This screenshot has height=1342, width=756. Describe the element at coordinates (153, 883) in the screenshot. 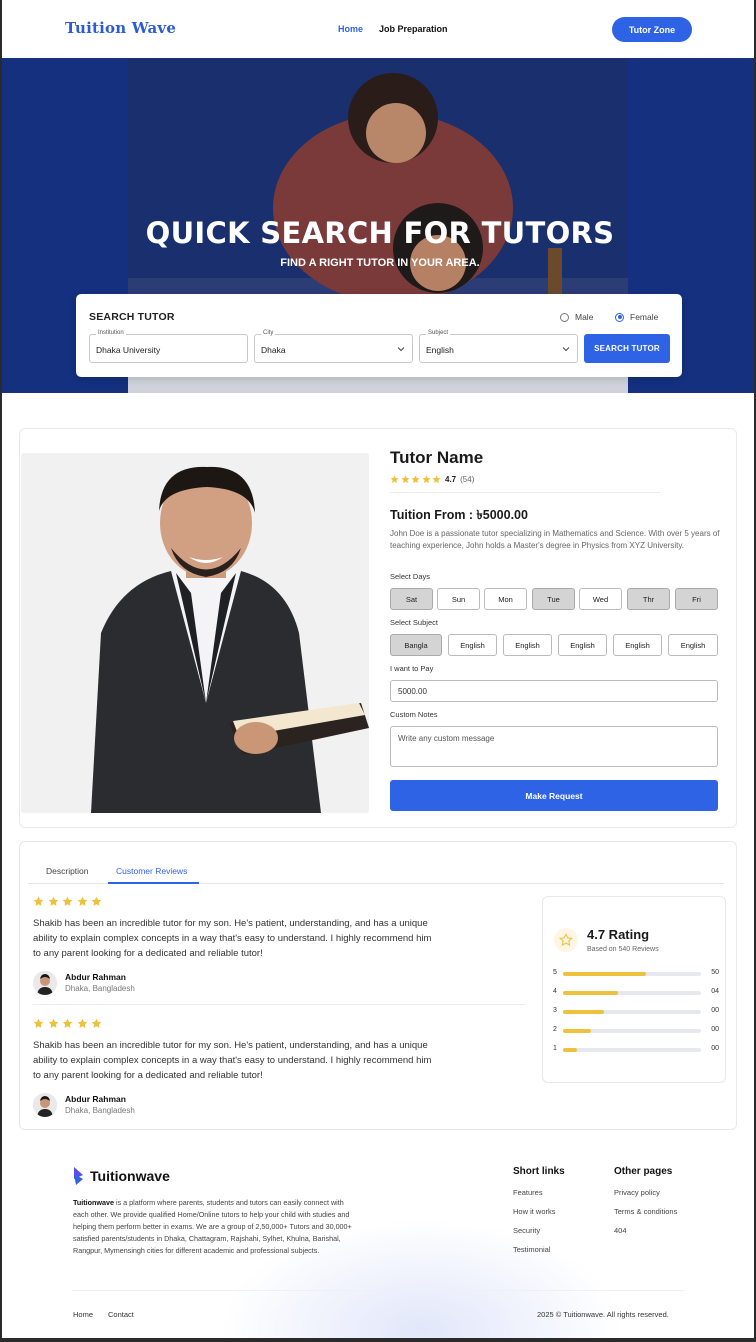

I see `active-tab-indicator` at that location.